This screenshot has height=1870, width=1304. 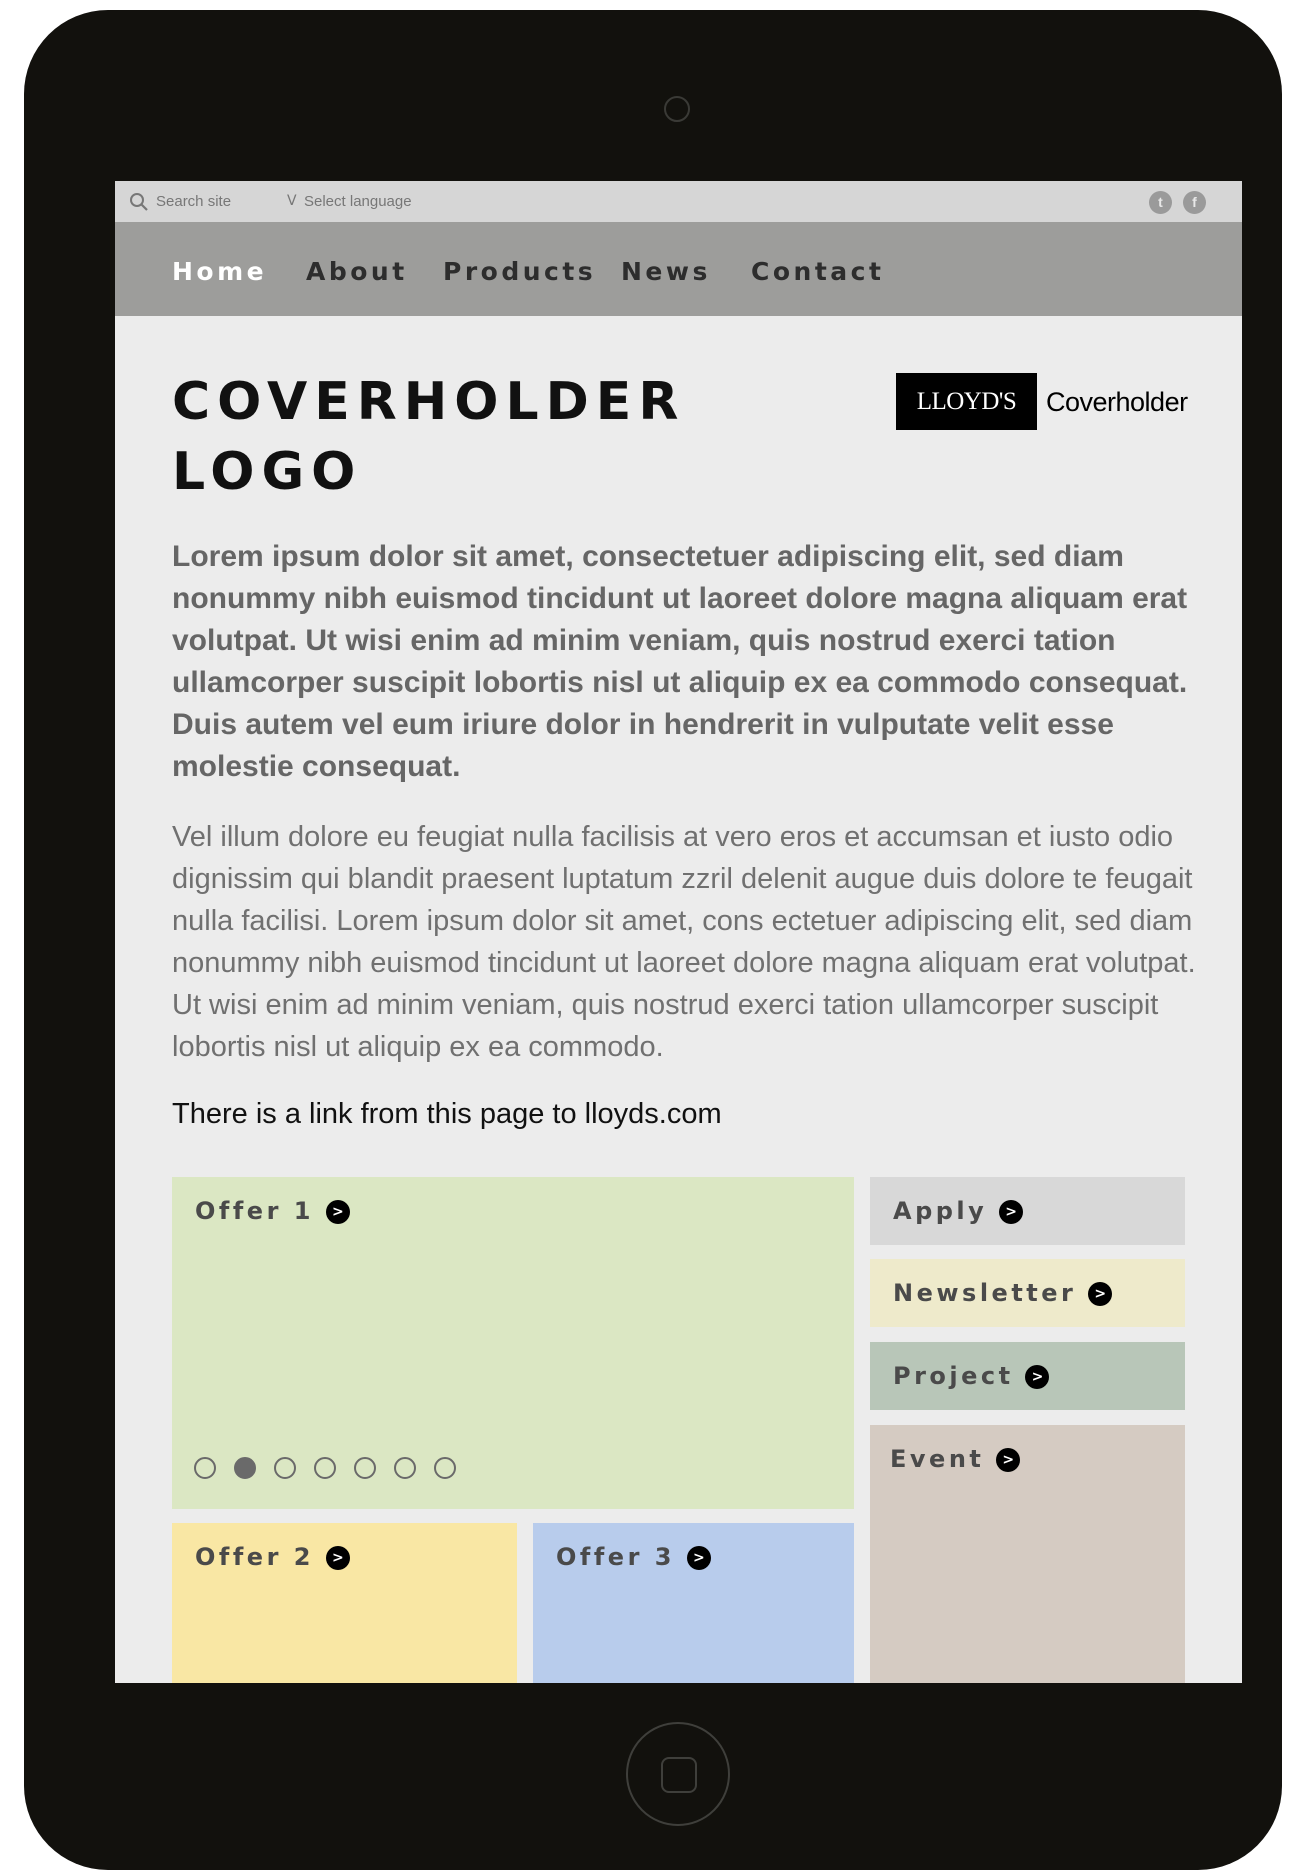 What do you see at coordinates (677, 109) in the screenshot?
I see `camera-icon` at bounding box center [677, 109].